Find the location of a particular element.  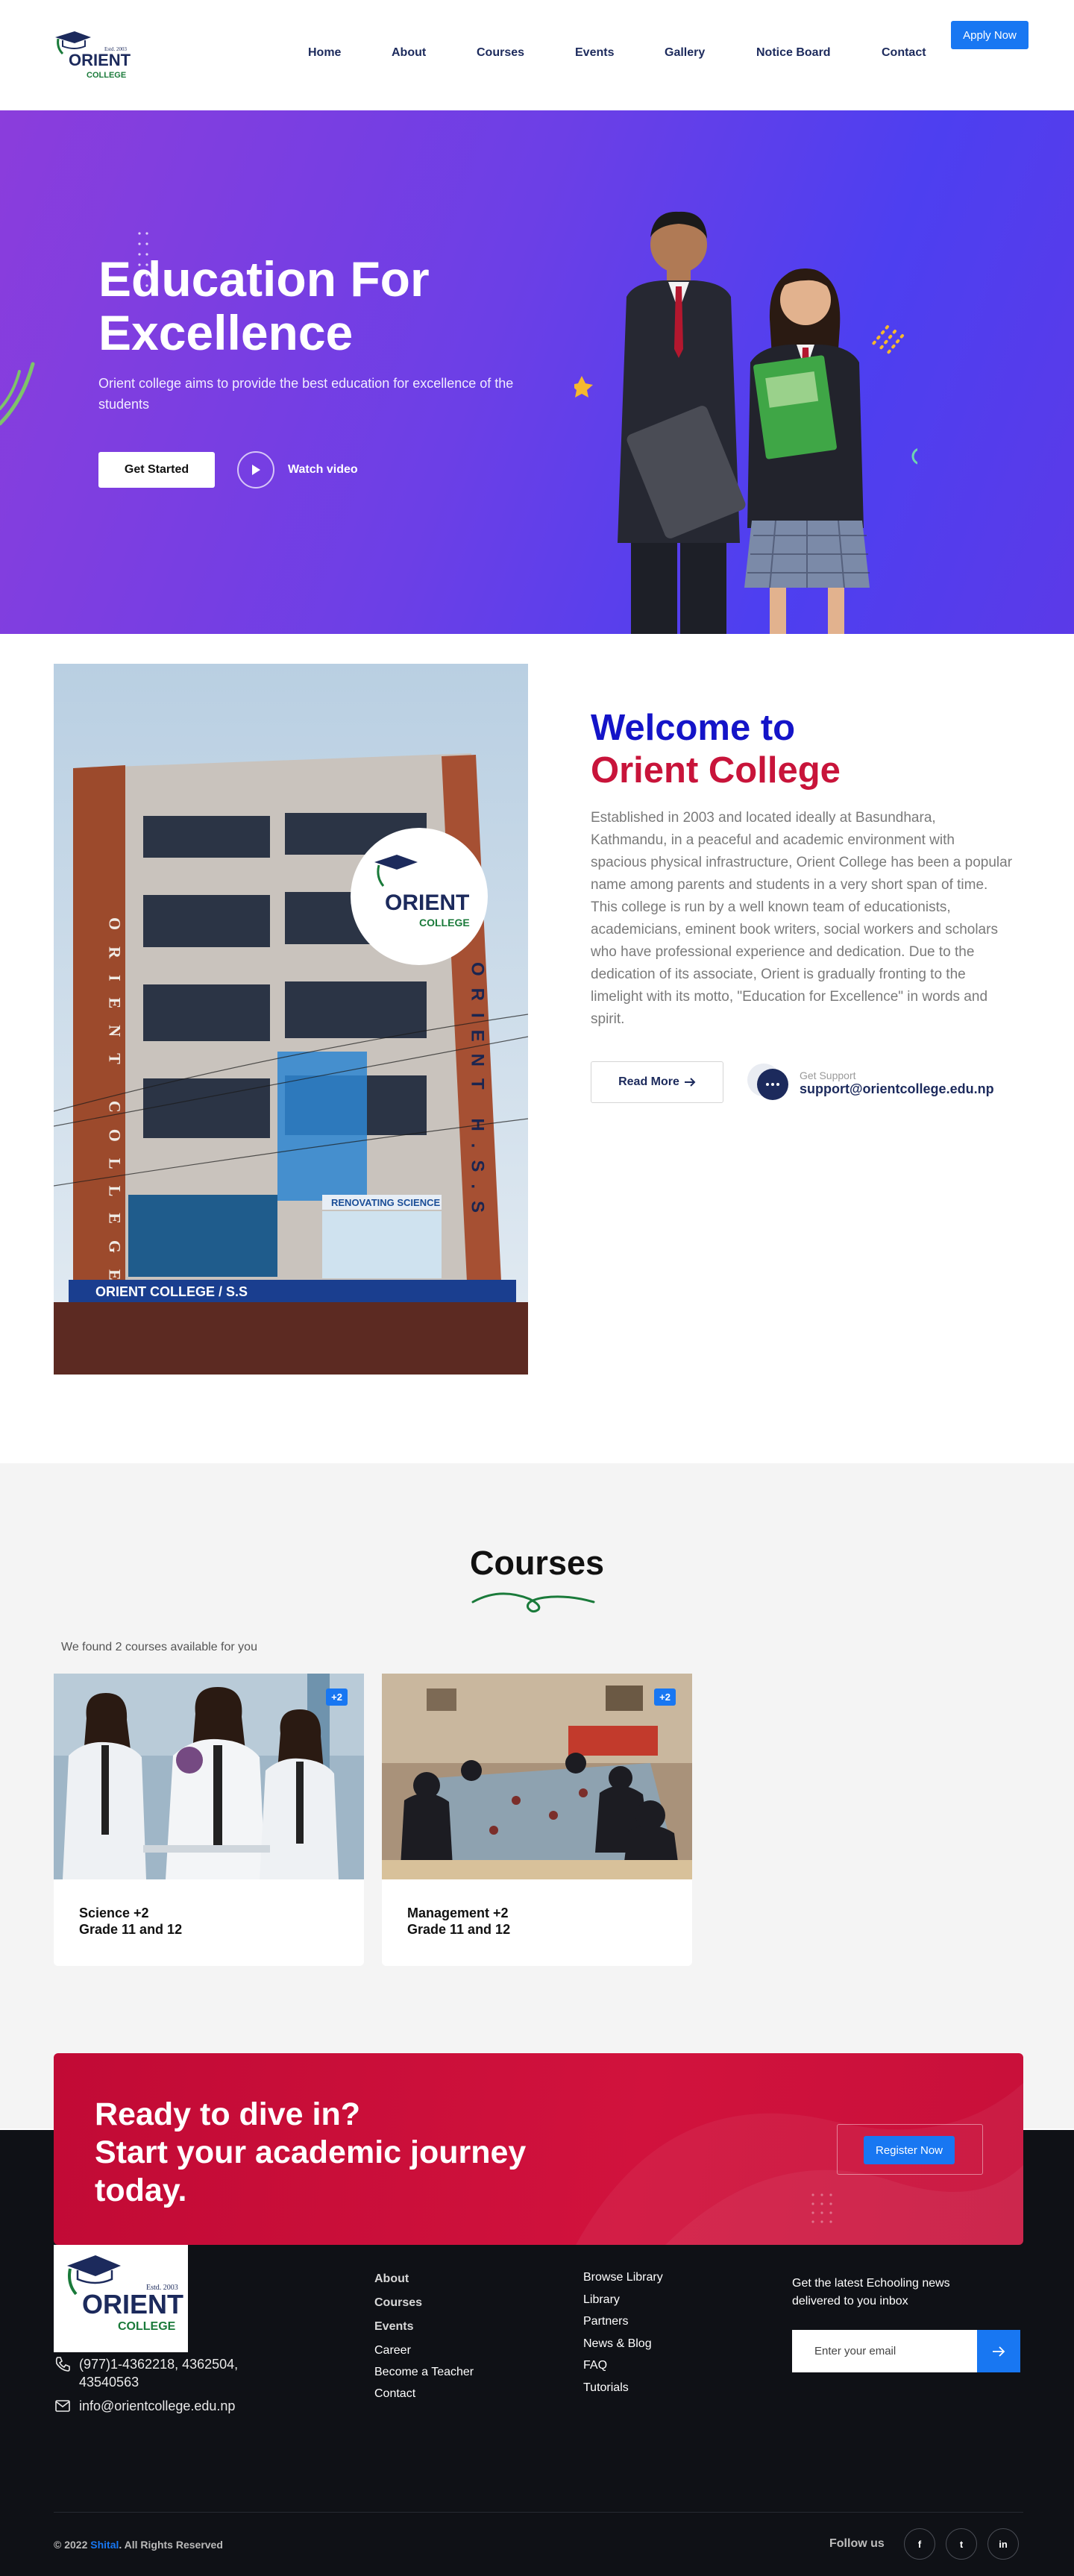

copyright-text: © 2022 Shital. All Rights Reserved is located at coordinates (138, 2545).